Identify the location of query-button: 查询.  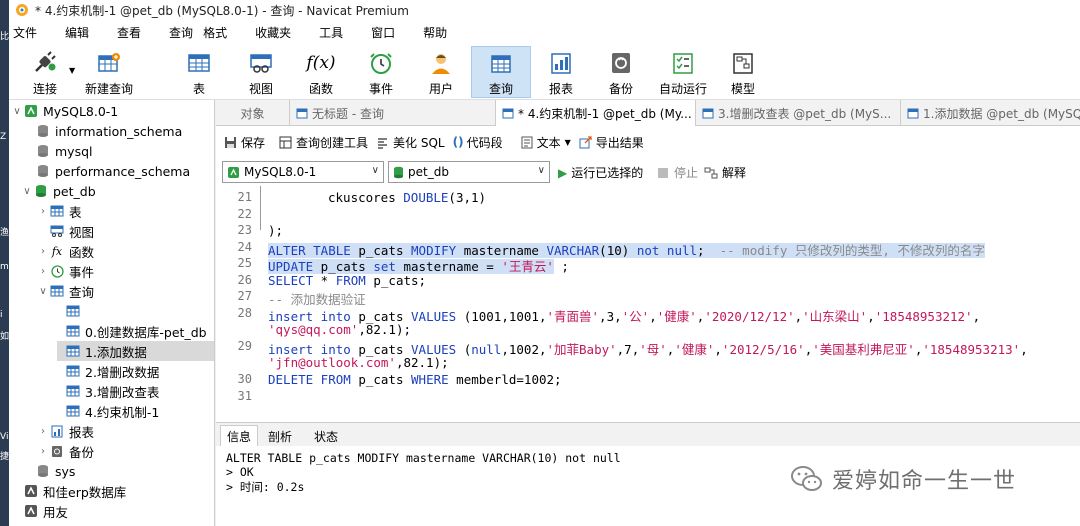
(501, 72).